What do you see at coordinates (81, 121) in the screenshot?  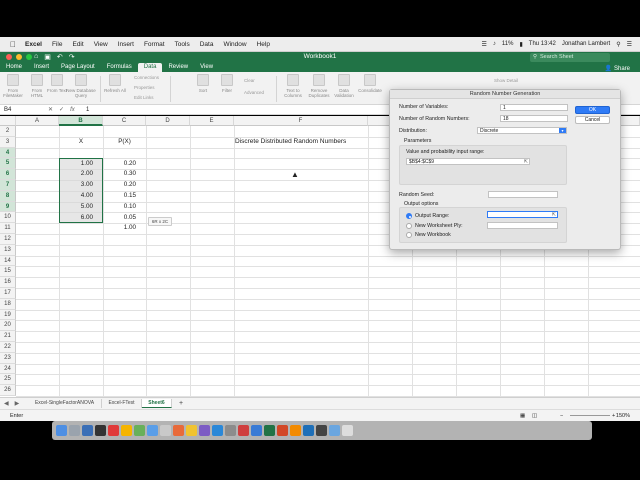 I see `column-header-b: B` at bounding box center [81, 121].